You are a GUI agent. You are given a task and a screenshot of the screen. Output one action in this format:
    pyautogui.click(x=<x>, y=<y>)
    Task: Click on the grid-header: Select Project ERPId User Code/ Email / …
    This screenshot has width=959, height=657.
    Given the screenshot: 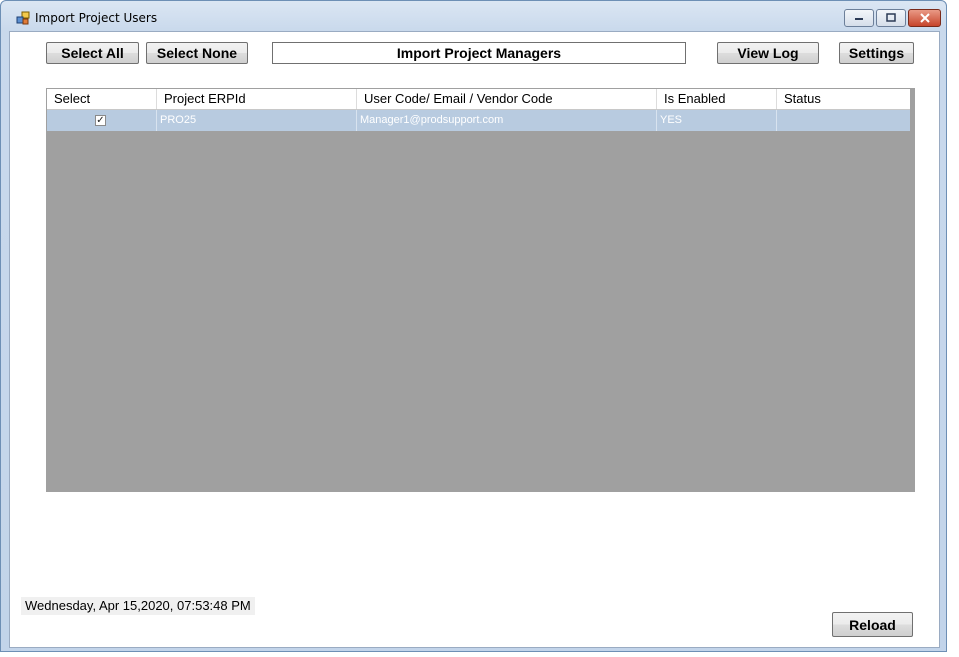 What is the action you would take?
    pyautogui.click(x=478, y=99)
    